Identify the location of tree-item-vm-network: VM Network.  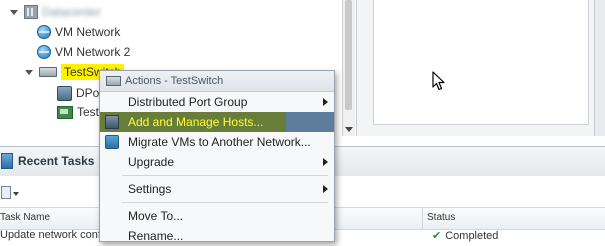
(78, 32).